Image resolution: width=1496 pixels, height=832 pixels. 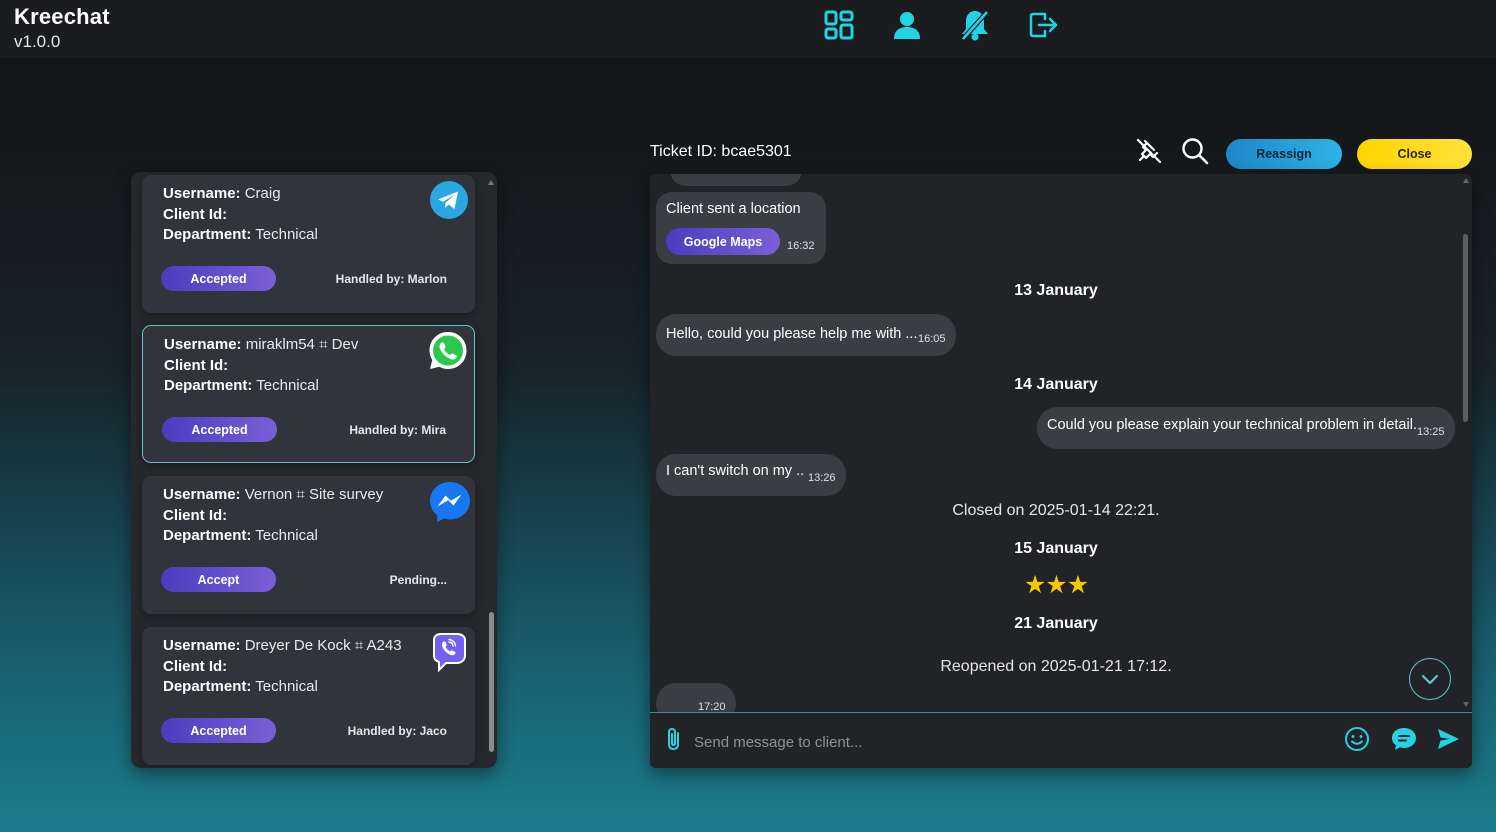 What do you see at coordinates (261, 344) in the screenshot?
I see `ticket-username: Username: miraklm54 ⌗ Dev` at bounding box center [261, 344].